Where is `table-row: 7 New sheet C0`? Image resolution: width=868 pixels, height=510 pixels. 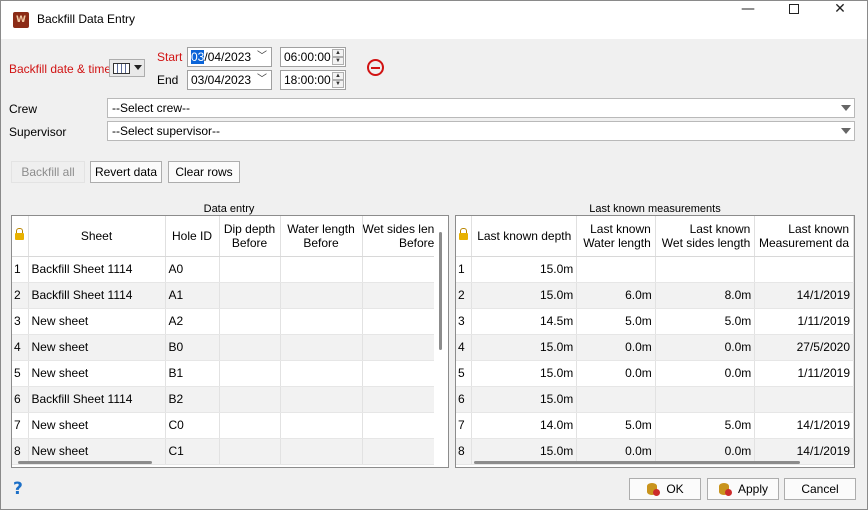 table-row: 7 New sheet C0 is located at coordinates (226, 425).